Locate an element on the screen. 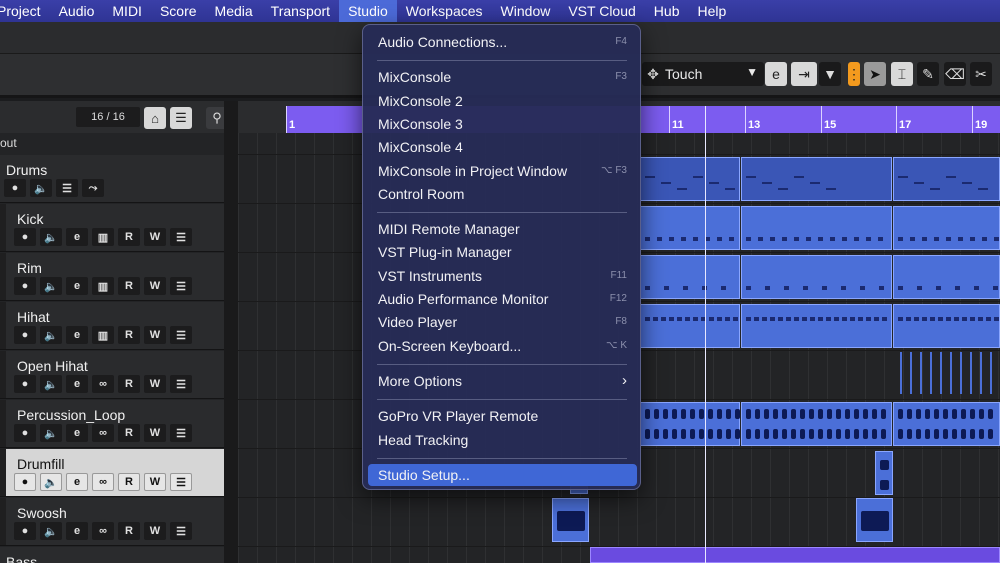 The height and width of the screenshot is (563, 1000). menu-window: Window is located at coordinates (526, 11).